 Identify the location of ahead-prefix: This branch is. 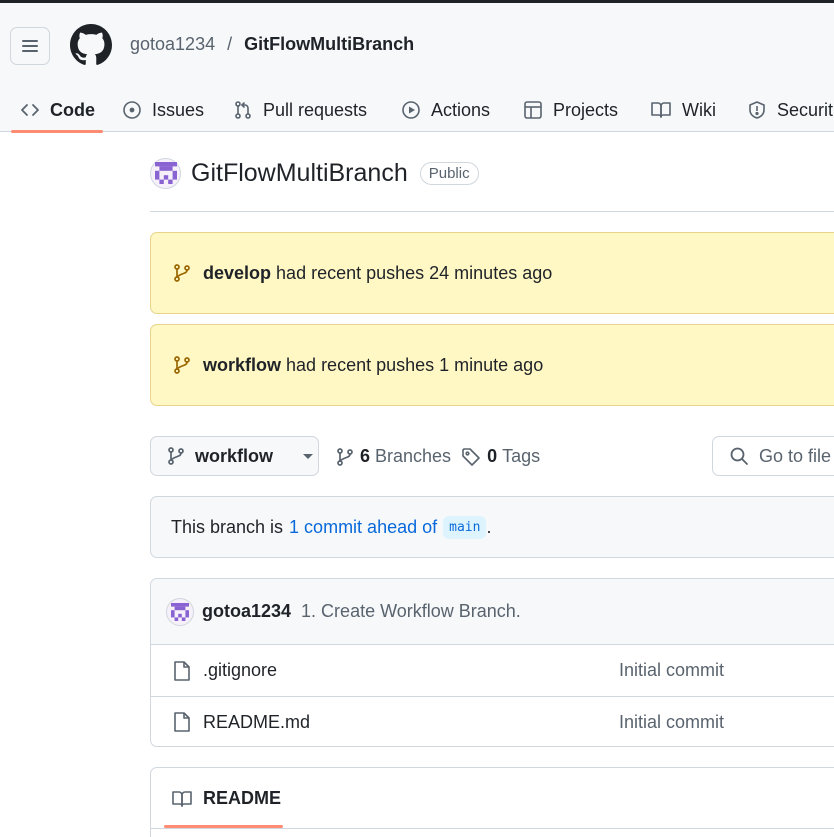
(227, 526).